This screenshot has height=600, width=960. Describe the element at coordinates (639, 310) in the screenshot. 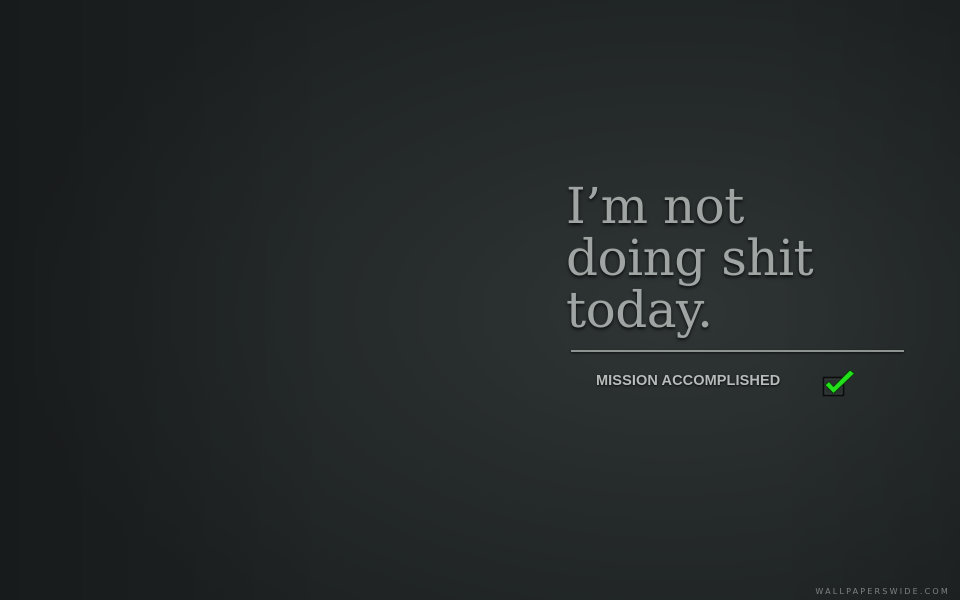

I see `quote-line-3: today.` at that location.